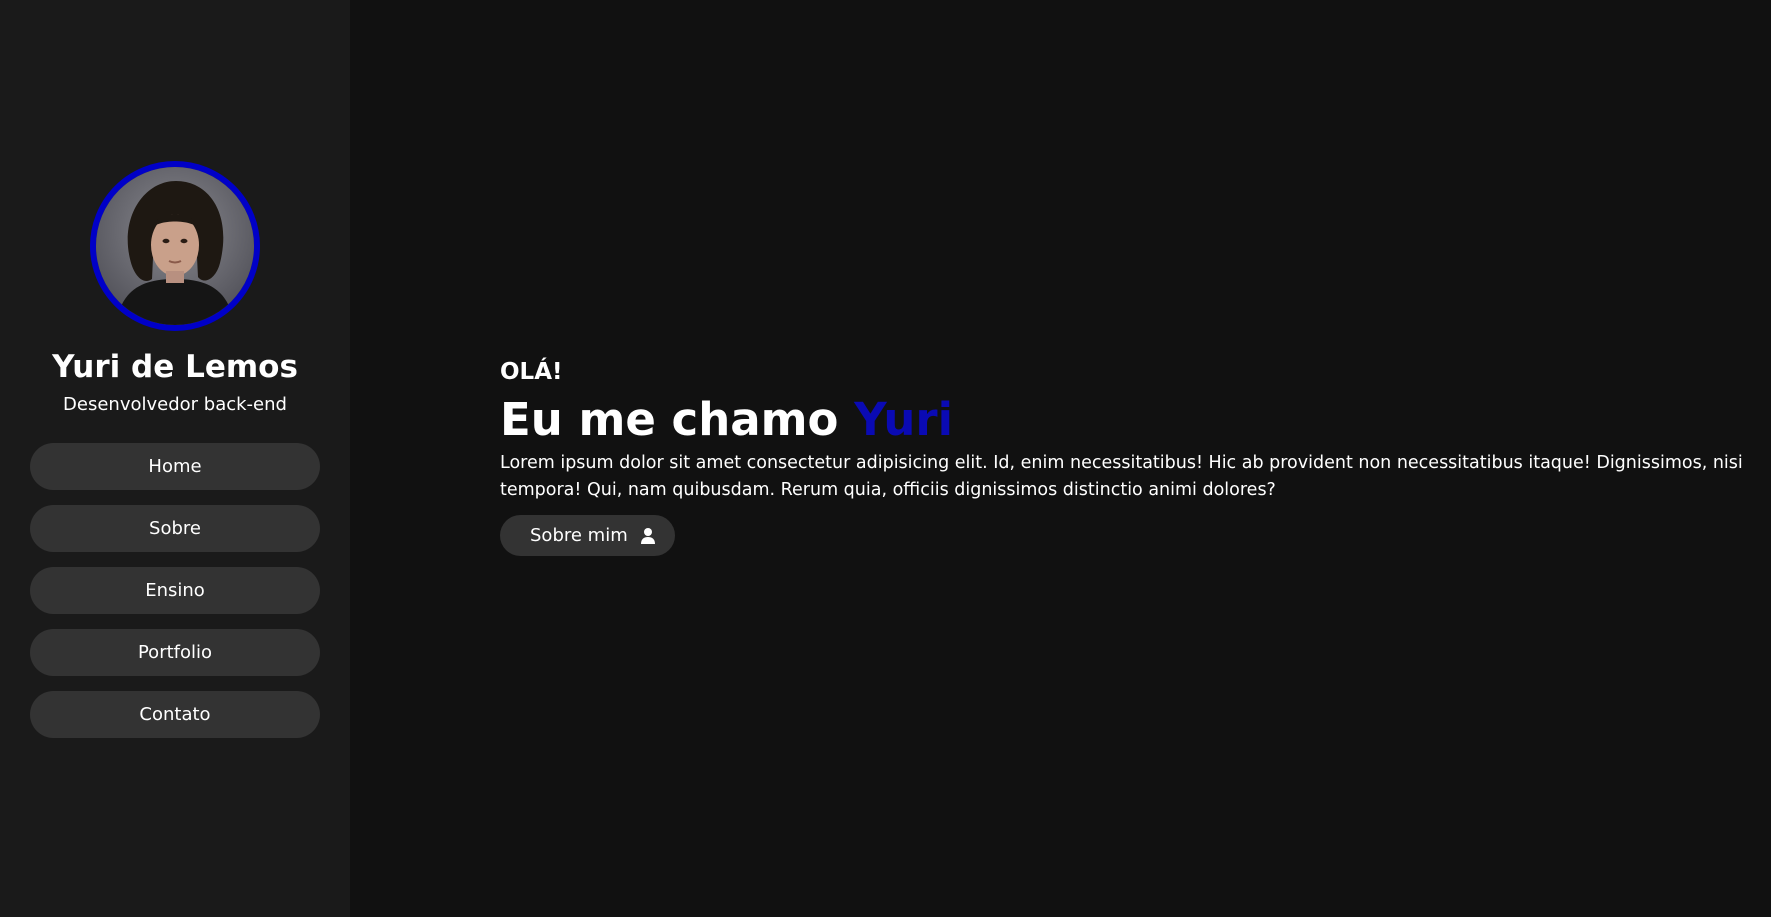  What do you see at coordinates (175, 367) in the screenshot?
I see `profile-name: Yuri de Lemos` at bounding box center [175, 367].